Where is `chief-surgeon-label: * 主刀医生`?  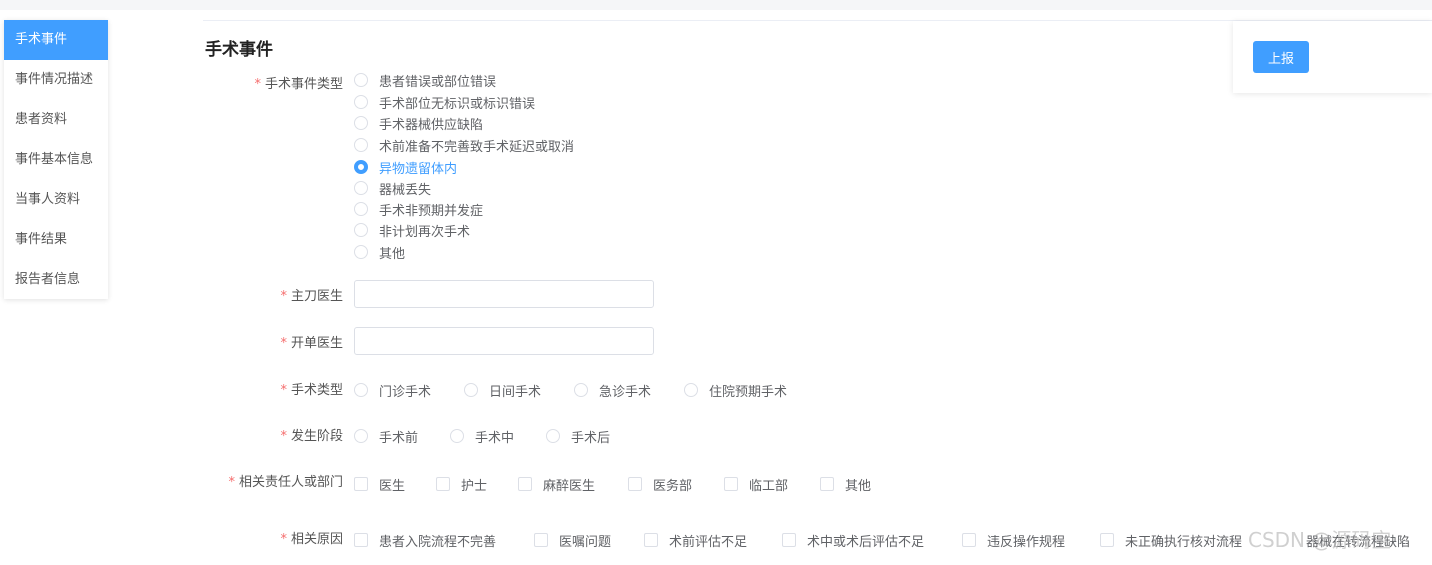
chief-surgeon-label: * 主刀医生 is located at coordinates (311, 296).